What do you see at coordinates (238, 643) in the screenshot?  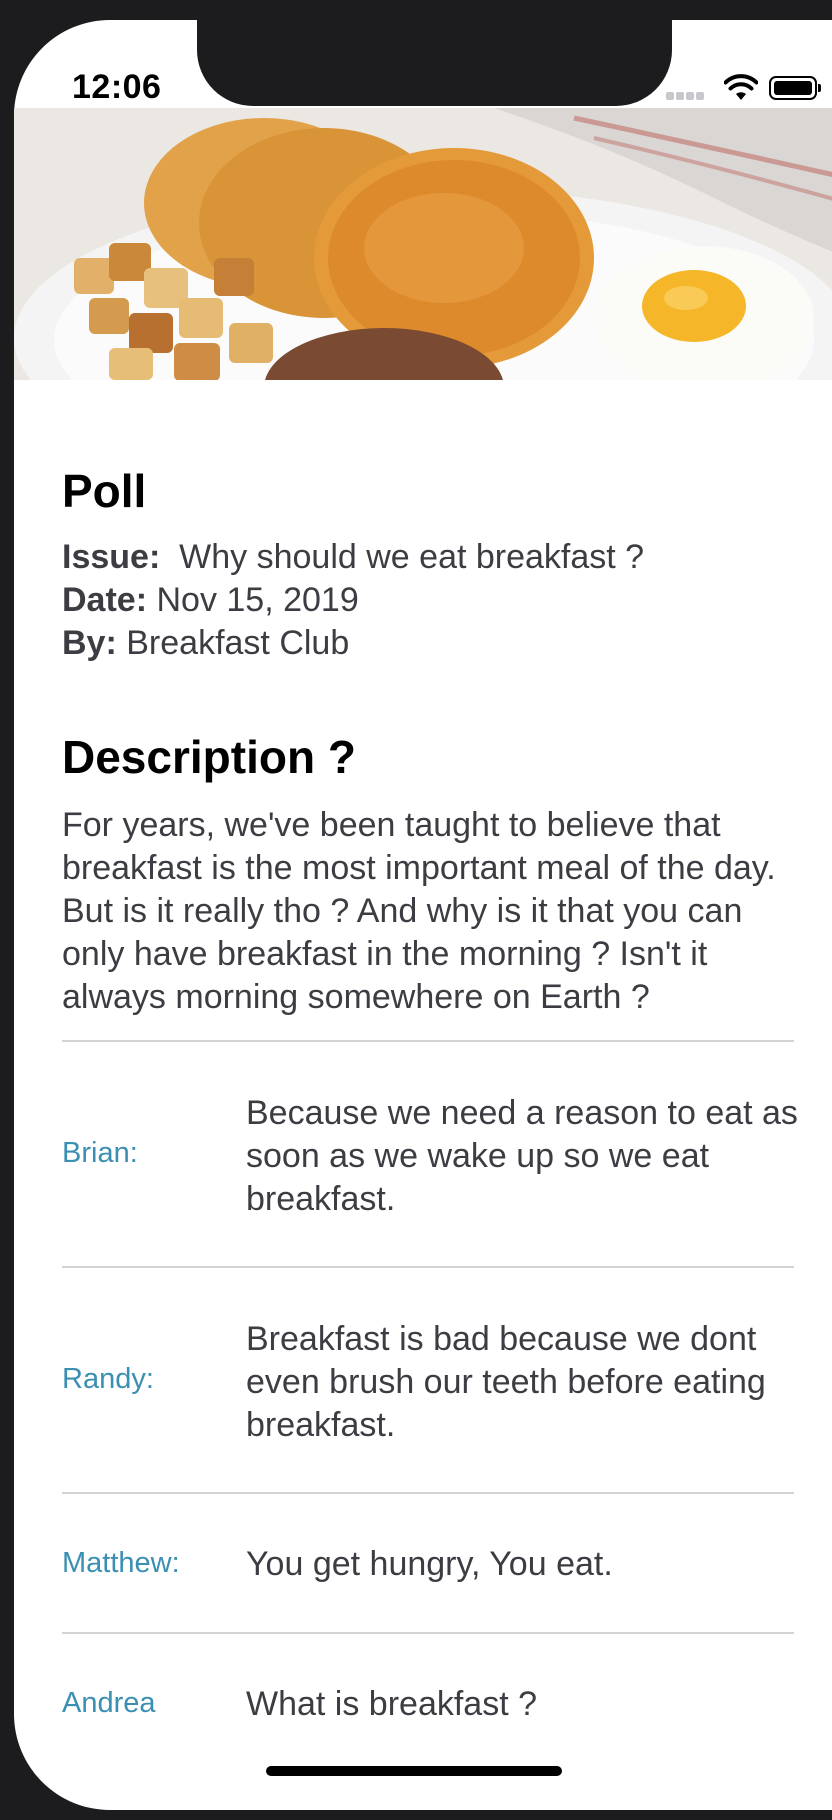 I see `by-value: Breakfast Club` at bounding box center [238, 643].